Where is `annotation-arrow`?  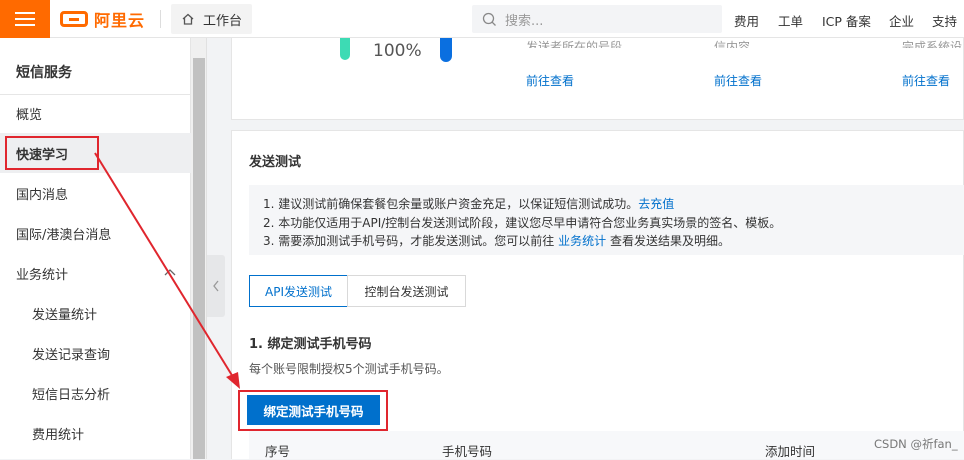
annotation-arrow is located at coordinates (167, 270).